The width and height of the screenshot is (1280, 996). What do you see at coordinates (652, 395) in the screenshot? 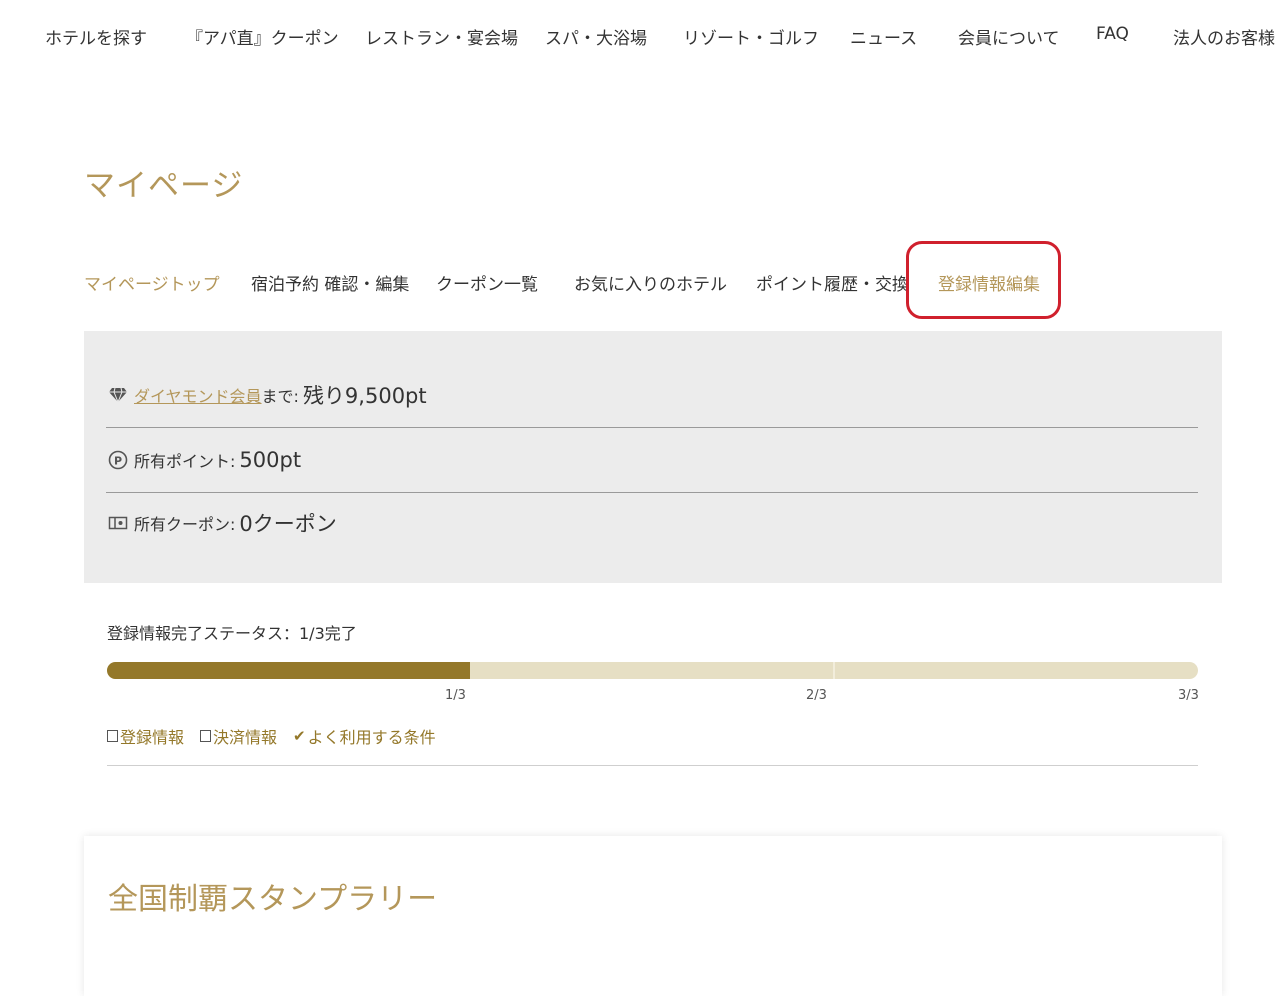
I see `rank-progress-row: ダイヤモンド会員 まで: 残り9,500pt` at bounding box center [652, 395].